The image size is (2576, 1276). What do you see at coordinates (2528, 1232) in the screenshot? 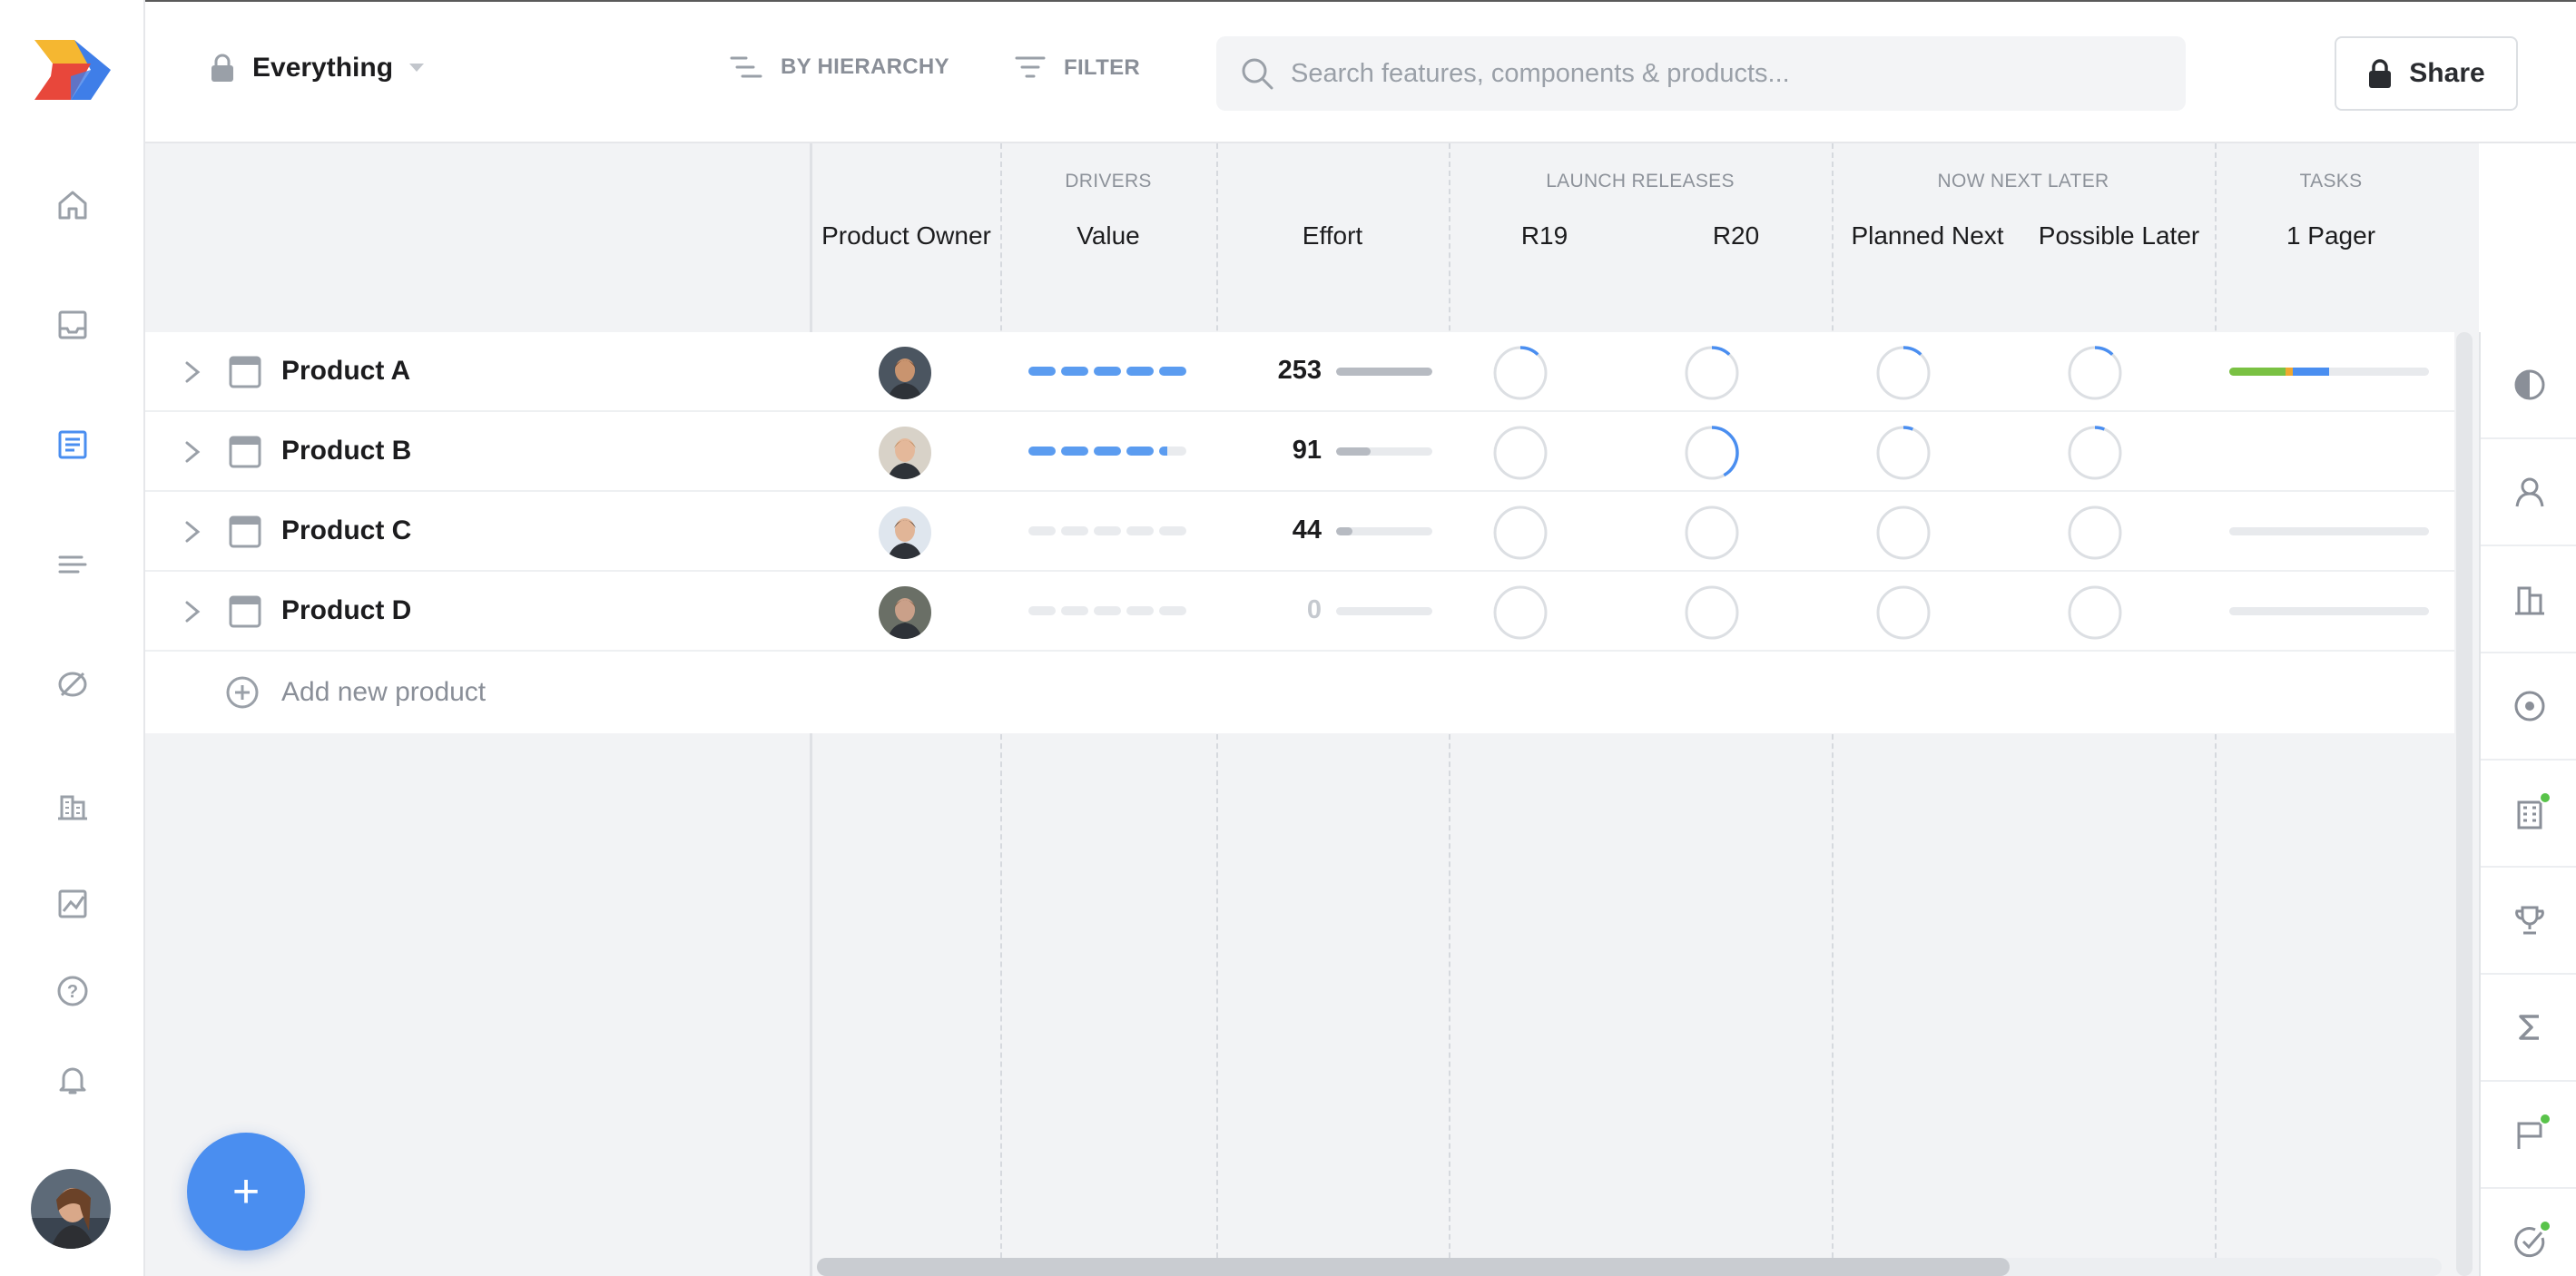
I see `check-circle-icon` at bounding box center [2528, 1232].